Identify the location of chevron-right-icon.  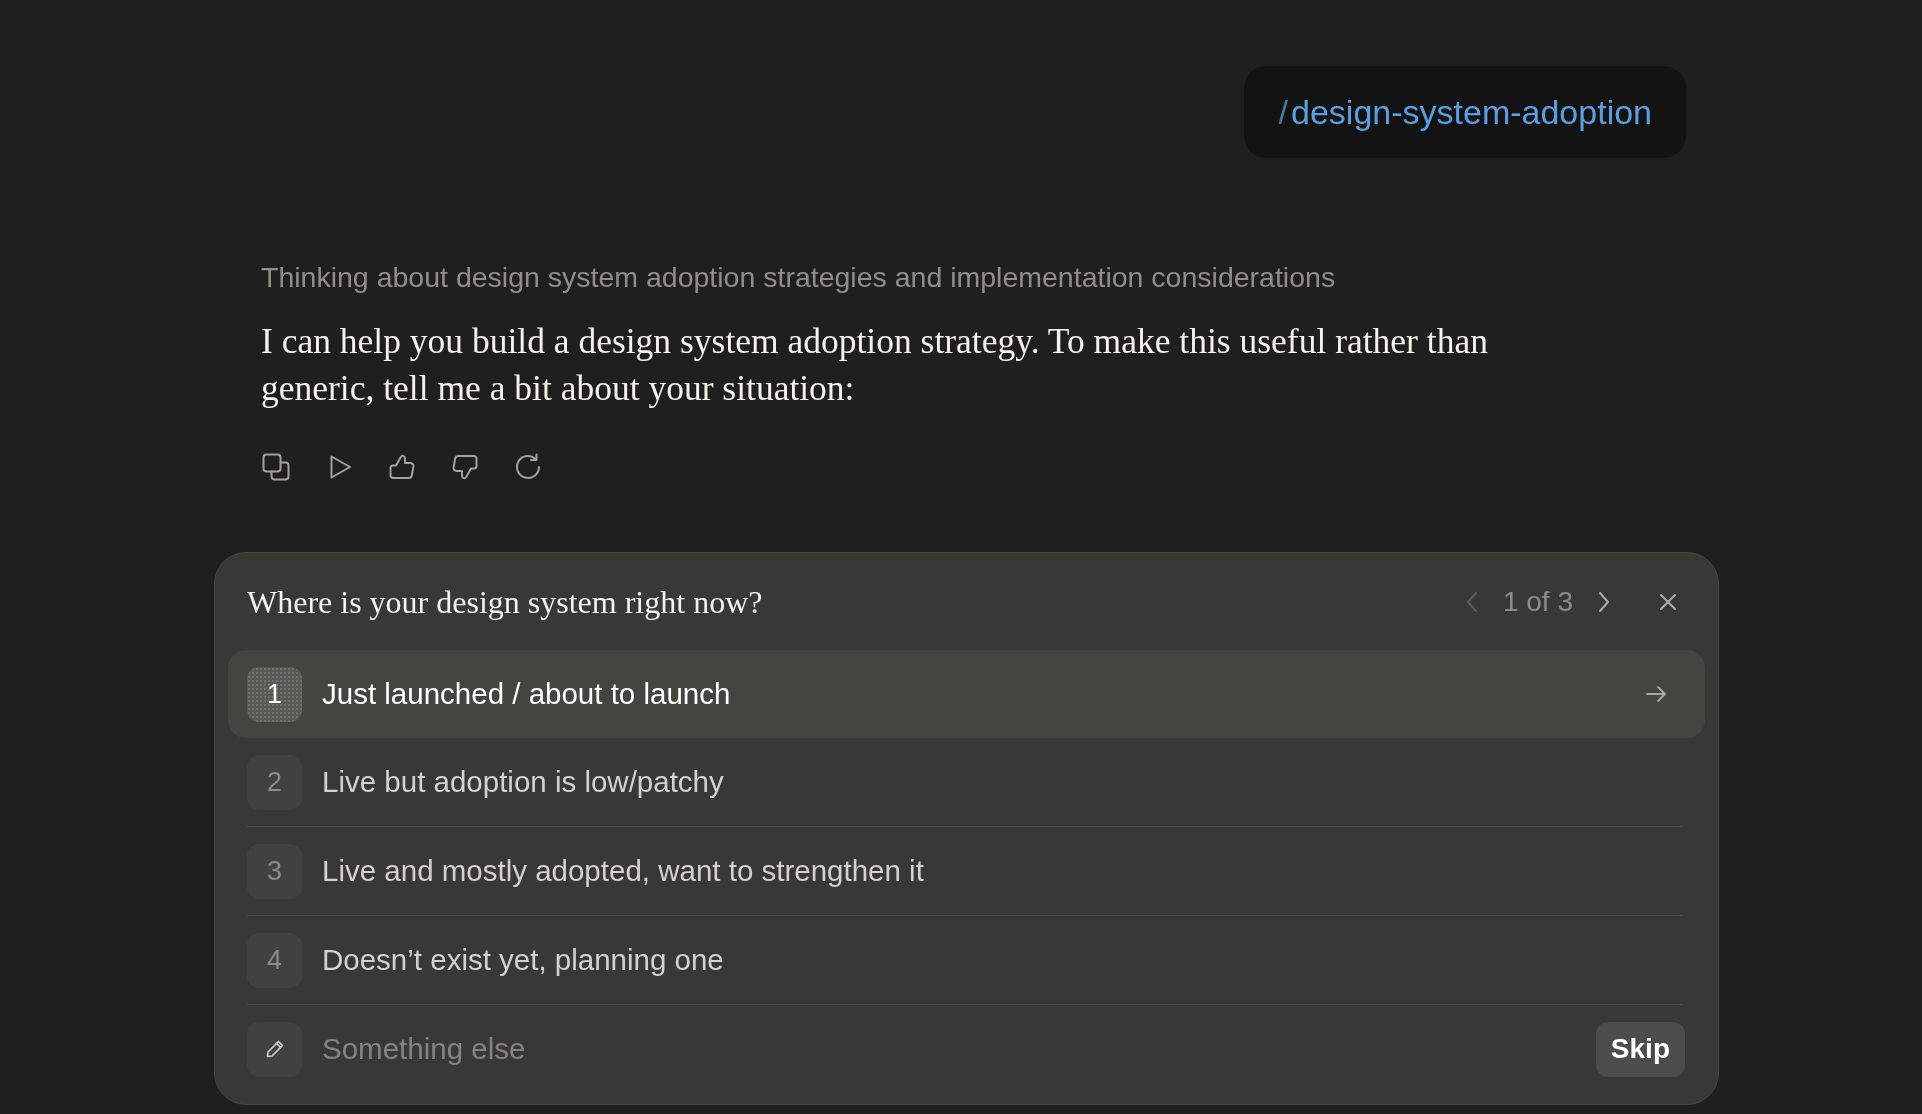
(1604, 601).